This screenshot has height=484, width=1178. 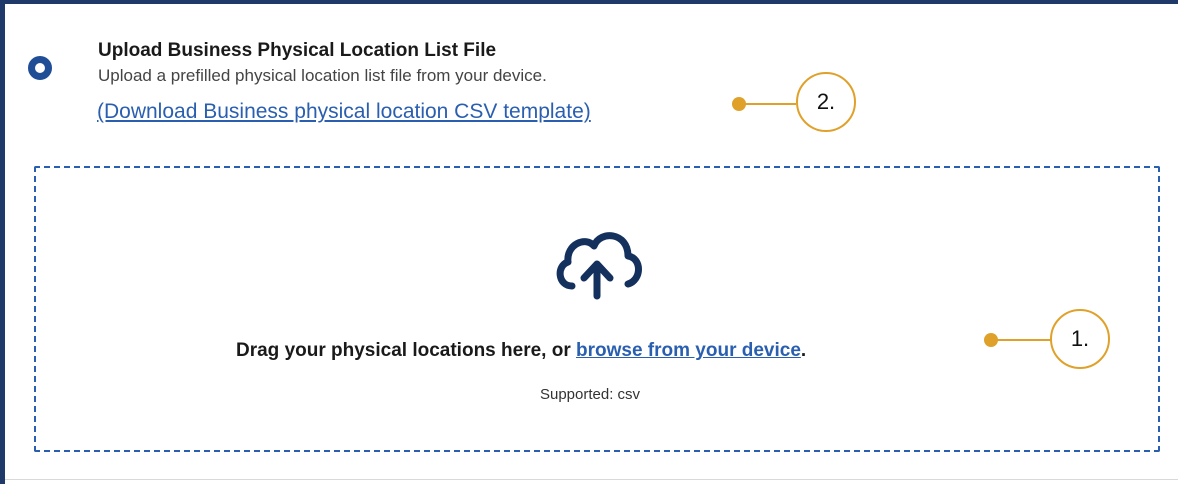 I want to click on panel-left-border, so click(x=2, y=242).